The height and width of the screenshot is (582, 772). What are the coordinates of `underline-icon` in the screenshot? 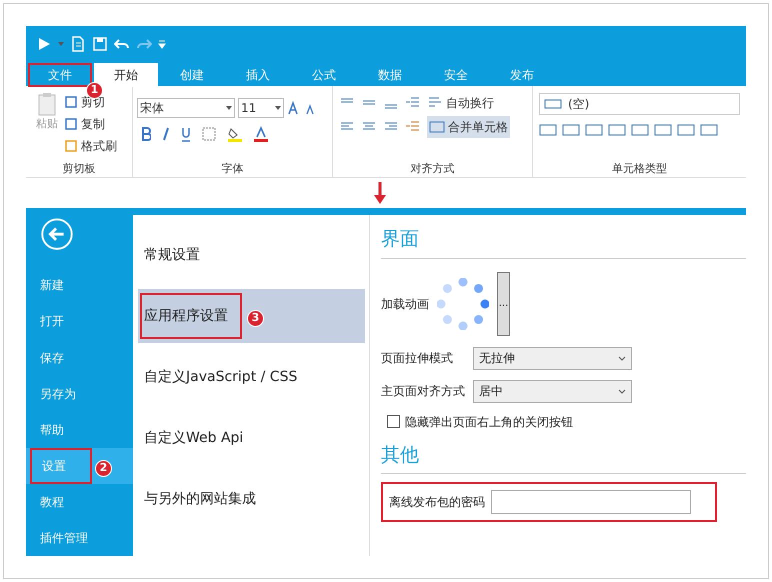 It's located at (186, 134).